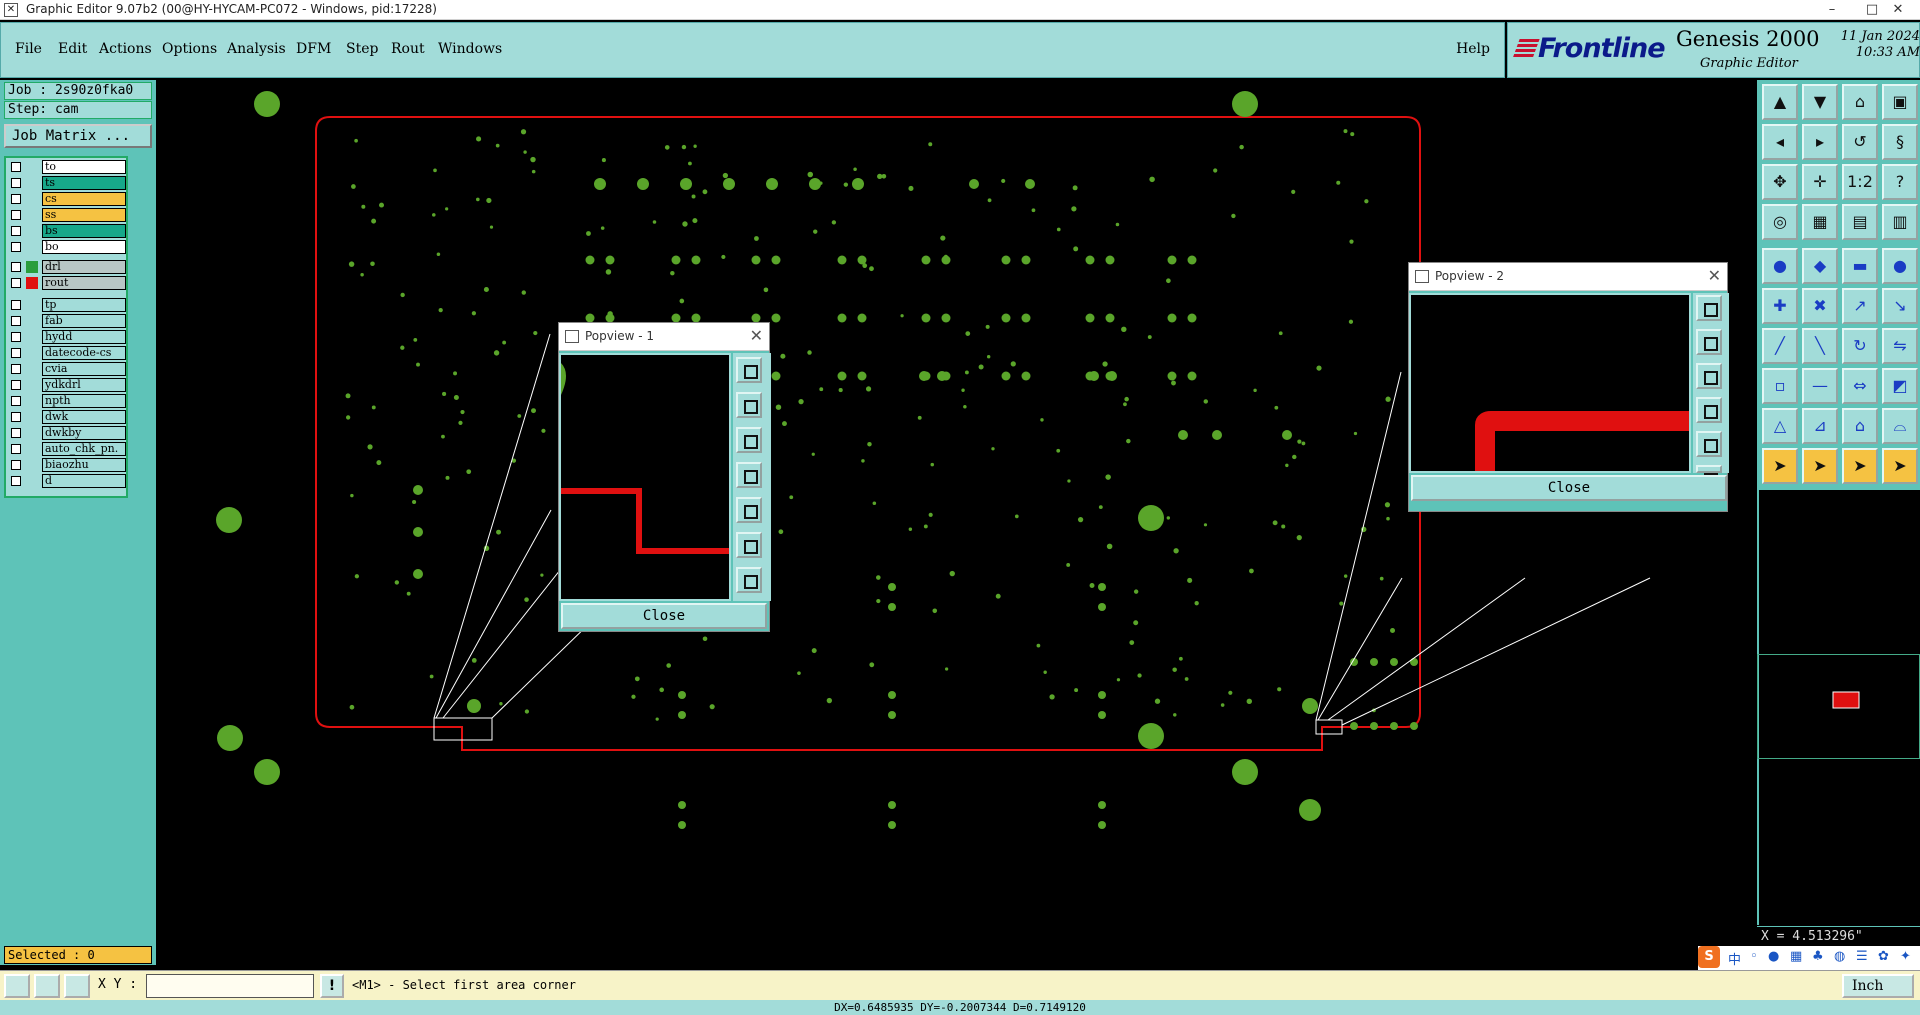 This screenshot has width=1920, height=1015. What do you see at coordinates (84, 385) in the screenshot?
I see `layer-name: ydkdrl` at bounding box center [84, 385].